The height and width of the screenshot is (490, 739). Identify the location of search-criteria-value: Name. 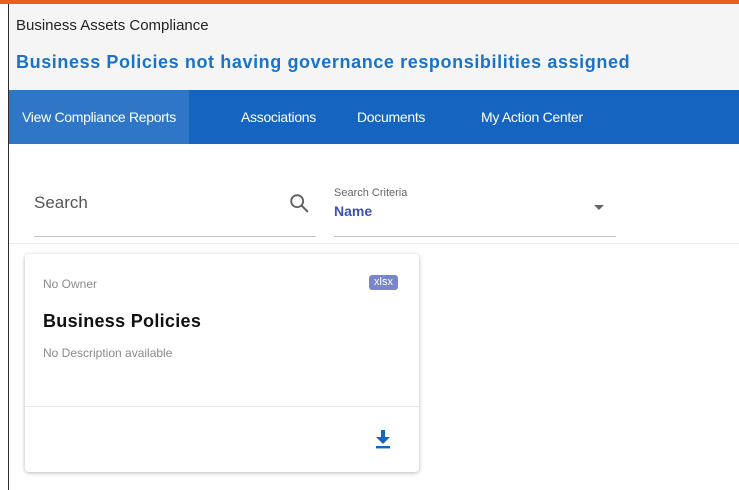
(353, 211).